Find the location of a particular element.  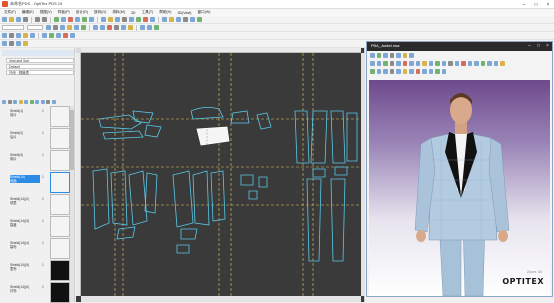

grainline-icon is located at coordinates (44, 35).